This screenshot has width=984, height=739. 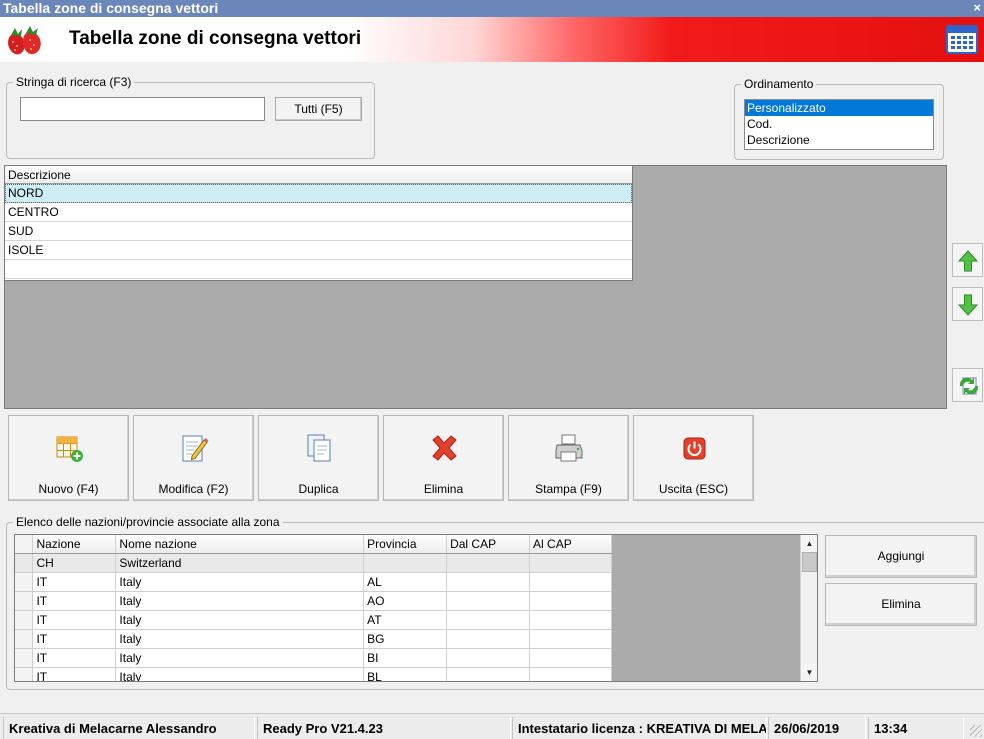 I want to click on zone-row-centro: CENTRO, so click(x=318, y=212).